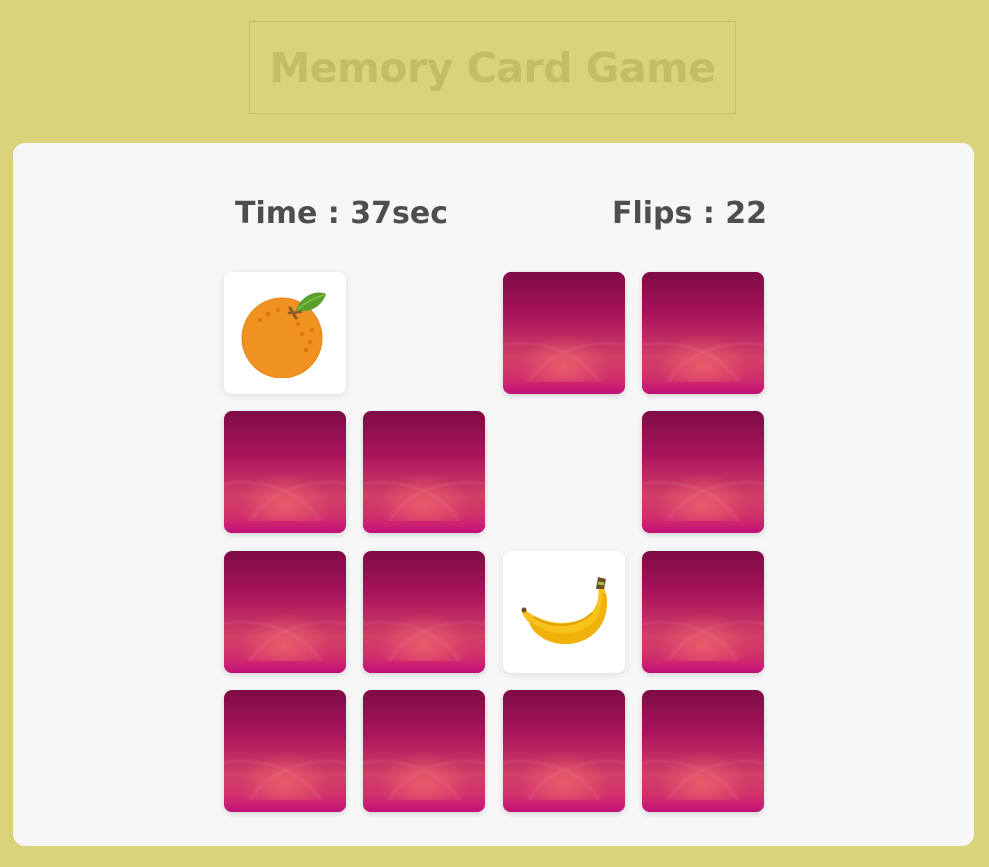 This screenshot has width=989, height=867. I want to click on banana-icon, so click(564, 612).